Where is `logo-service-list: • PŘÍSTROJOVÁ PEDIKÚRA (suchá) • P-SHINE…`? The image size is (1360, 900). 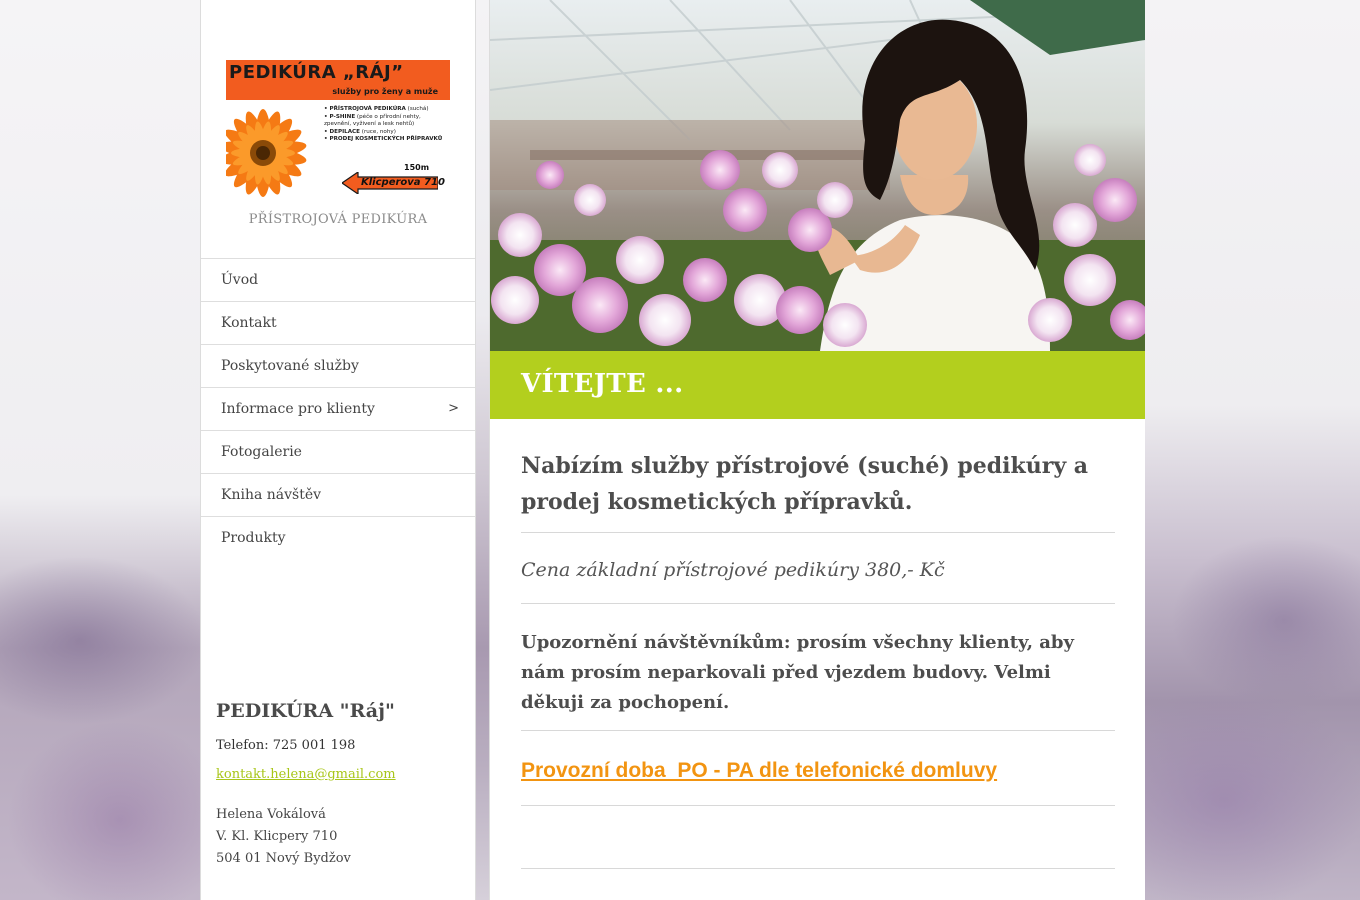
logo-service-list: • PŘÍSTROJOVÁ PEDIKÚRA (suchá) • P-SHINE… is located at coordinates (386, 125).